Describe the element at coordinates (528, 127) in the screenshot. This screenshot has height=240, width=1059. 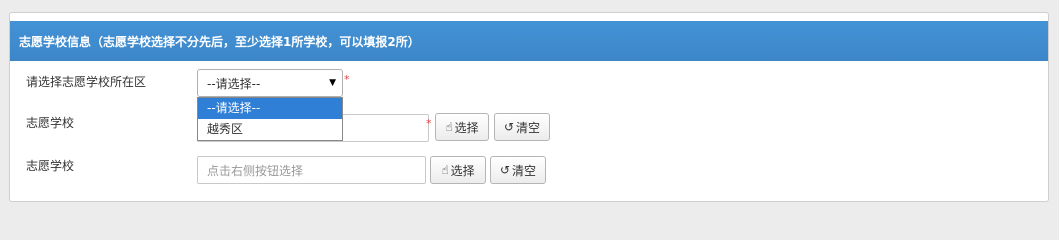
I see `school1-clear-label: 清空` at that location.